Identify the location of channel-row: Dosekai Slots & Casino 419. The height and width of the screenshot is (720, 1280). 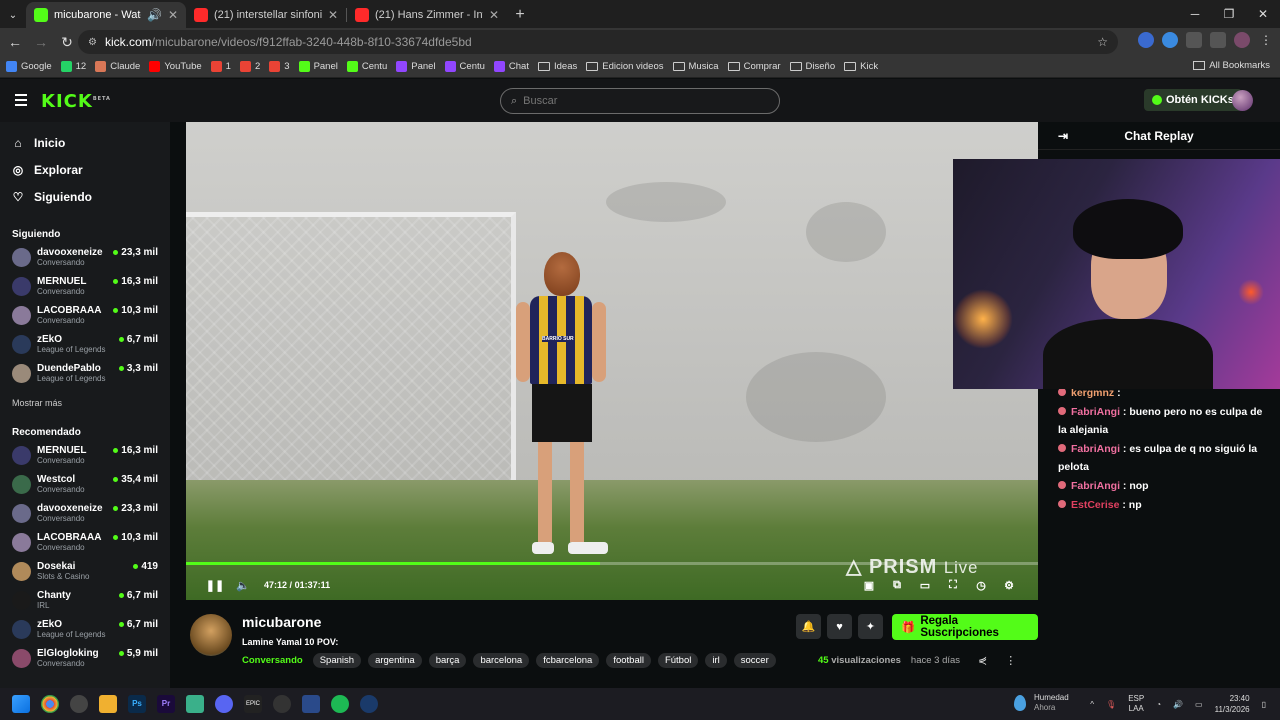
(85, 571).